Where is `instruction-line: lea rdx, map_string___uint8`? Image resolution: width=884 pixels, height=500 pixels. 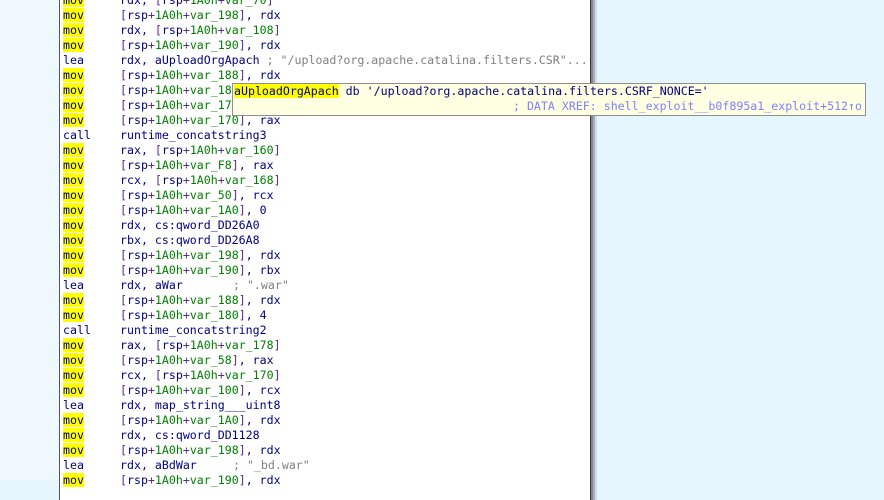
instruction-line: lea rdx, map_string___uint8 is located at coordinates (172, 405).